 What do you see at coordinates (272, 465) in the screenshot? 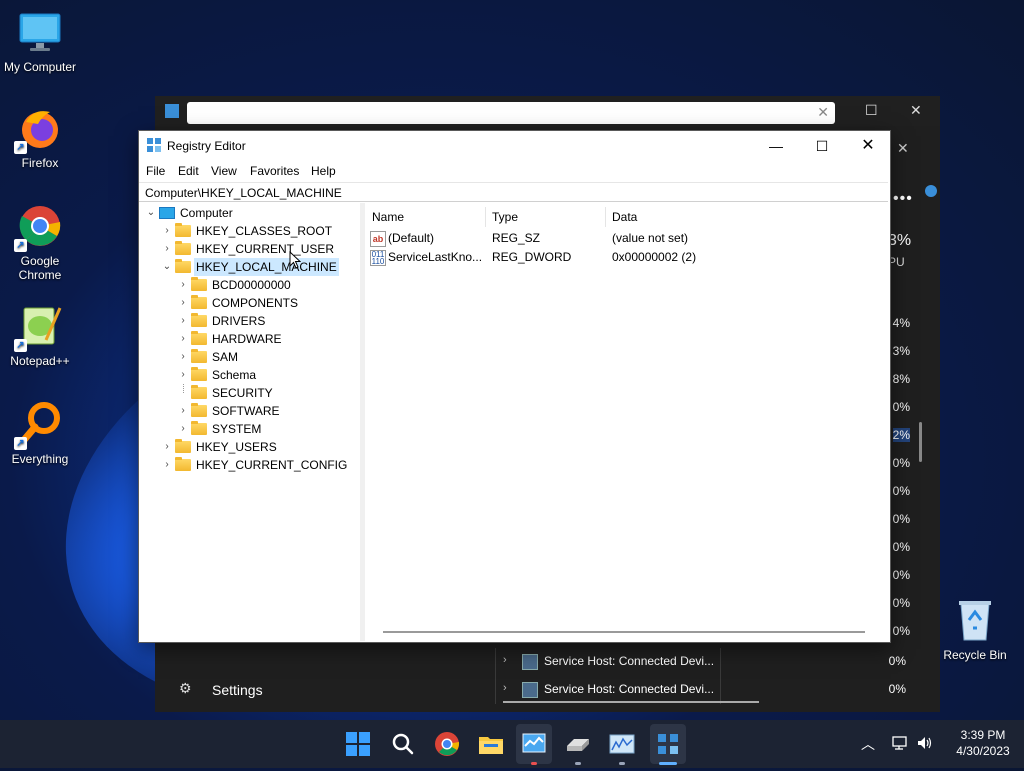
I see `tree-label: HKEY_CURRENT_CONFIG` at bounding box center [272, 465].